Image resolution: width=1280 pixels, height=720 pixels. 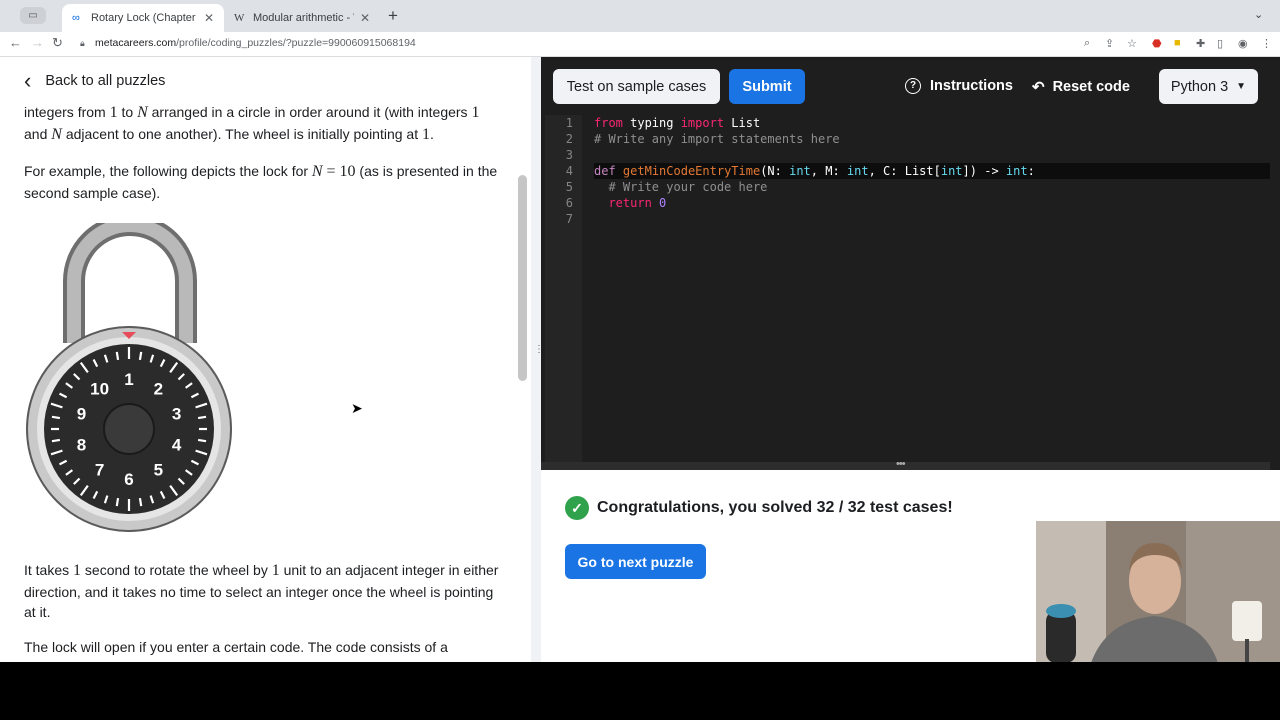 I want to click on back-arrow-icon: ←, so click(x=15, y=42).